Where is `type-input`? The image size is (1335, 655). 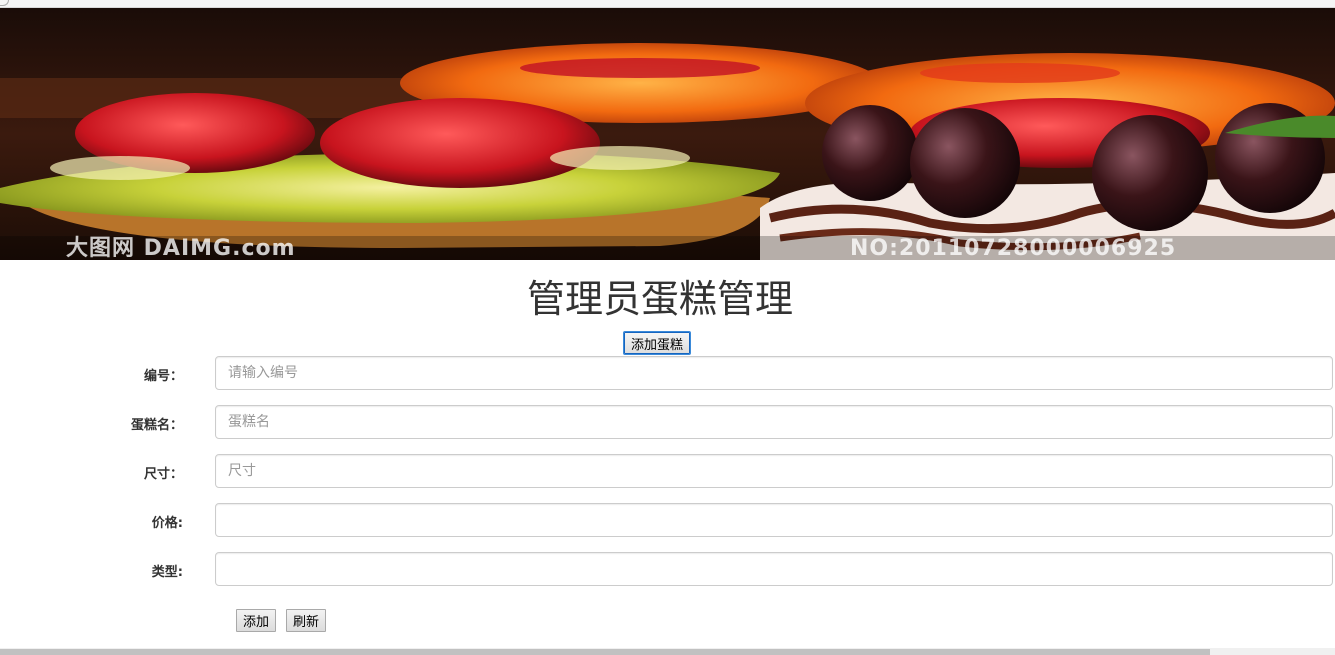 type-input is located at coordinates (774, 569).